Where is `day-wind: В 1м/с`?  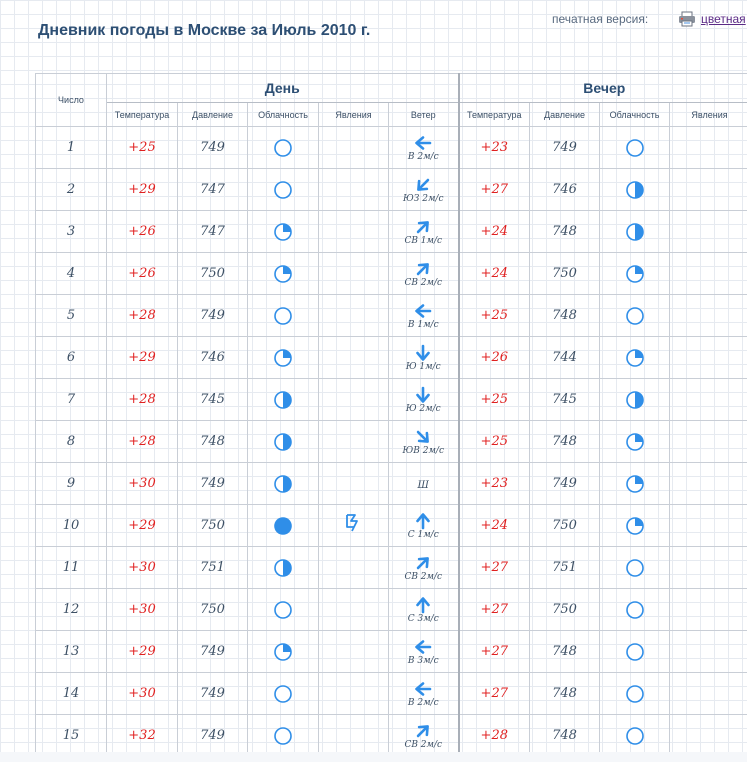
day-wind: В 1м/с is located at coordinates (423, 315).